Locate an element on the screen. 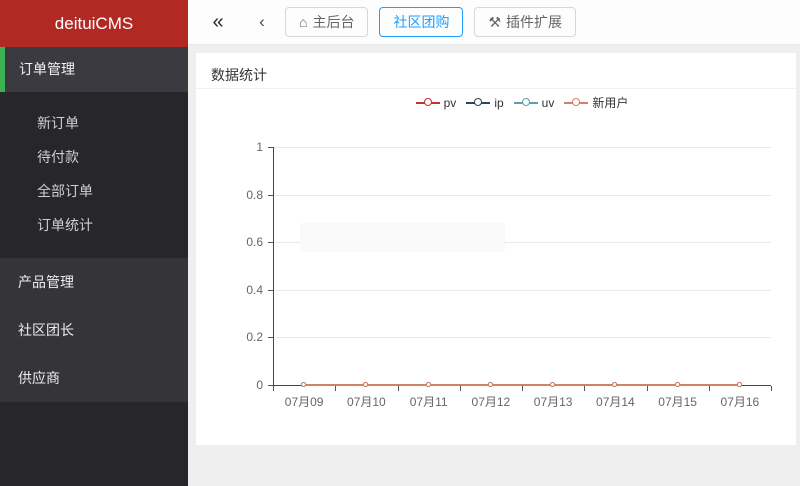 This screenshot has height=486, width=800. y-axis-label: 0.2 is located at coordinates (254, 337).